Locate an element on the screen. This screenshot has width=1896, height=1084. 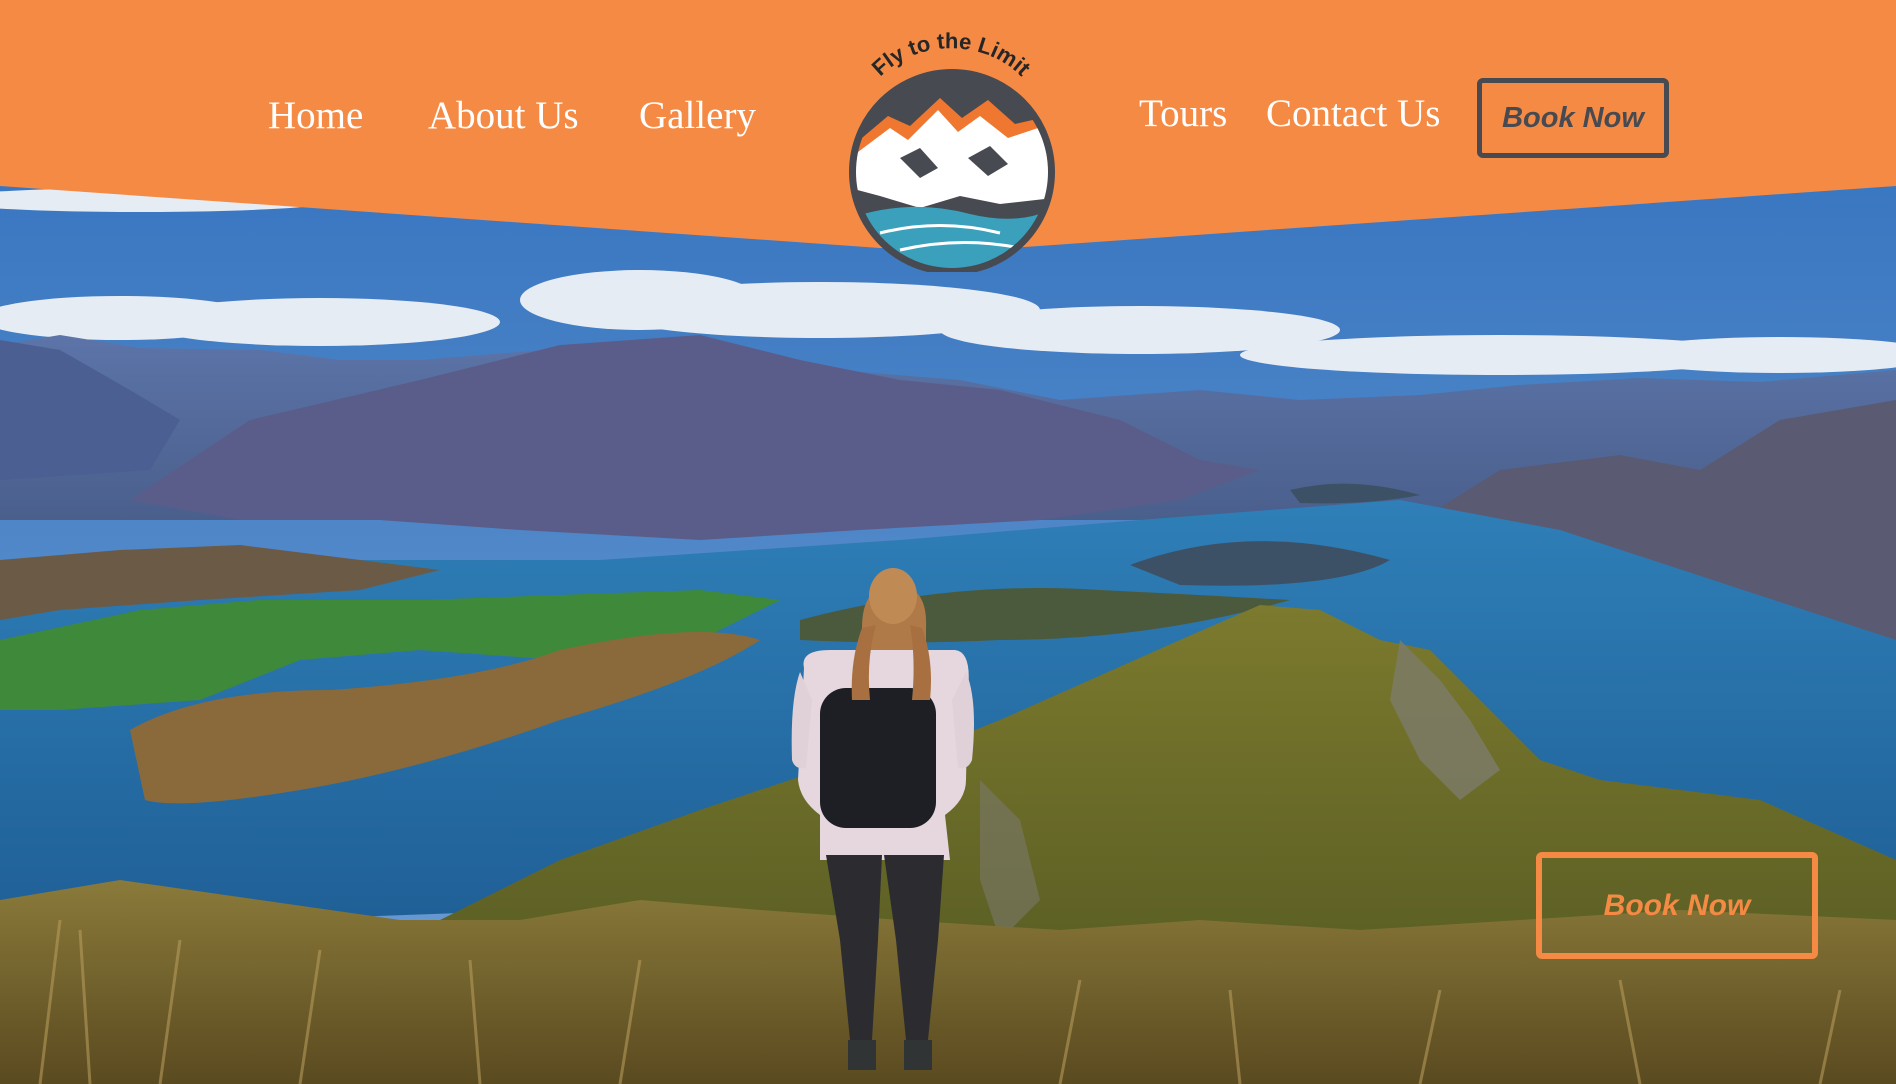
nav-about-us-link: About Us is located at coordinates (503, 116).